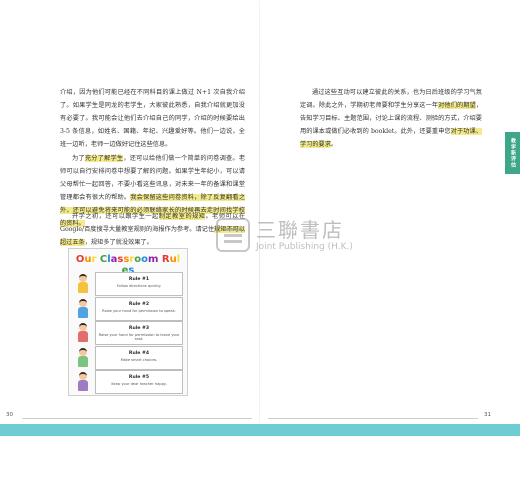 This screenshot has width=520, height=500. I want to click on rule-text: Make smart choices., so click(139, 359).